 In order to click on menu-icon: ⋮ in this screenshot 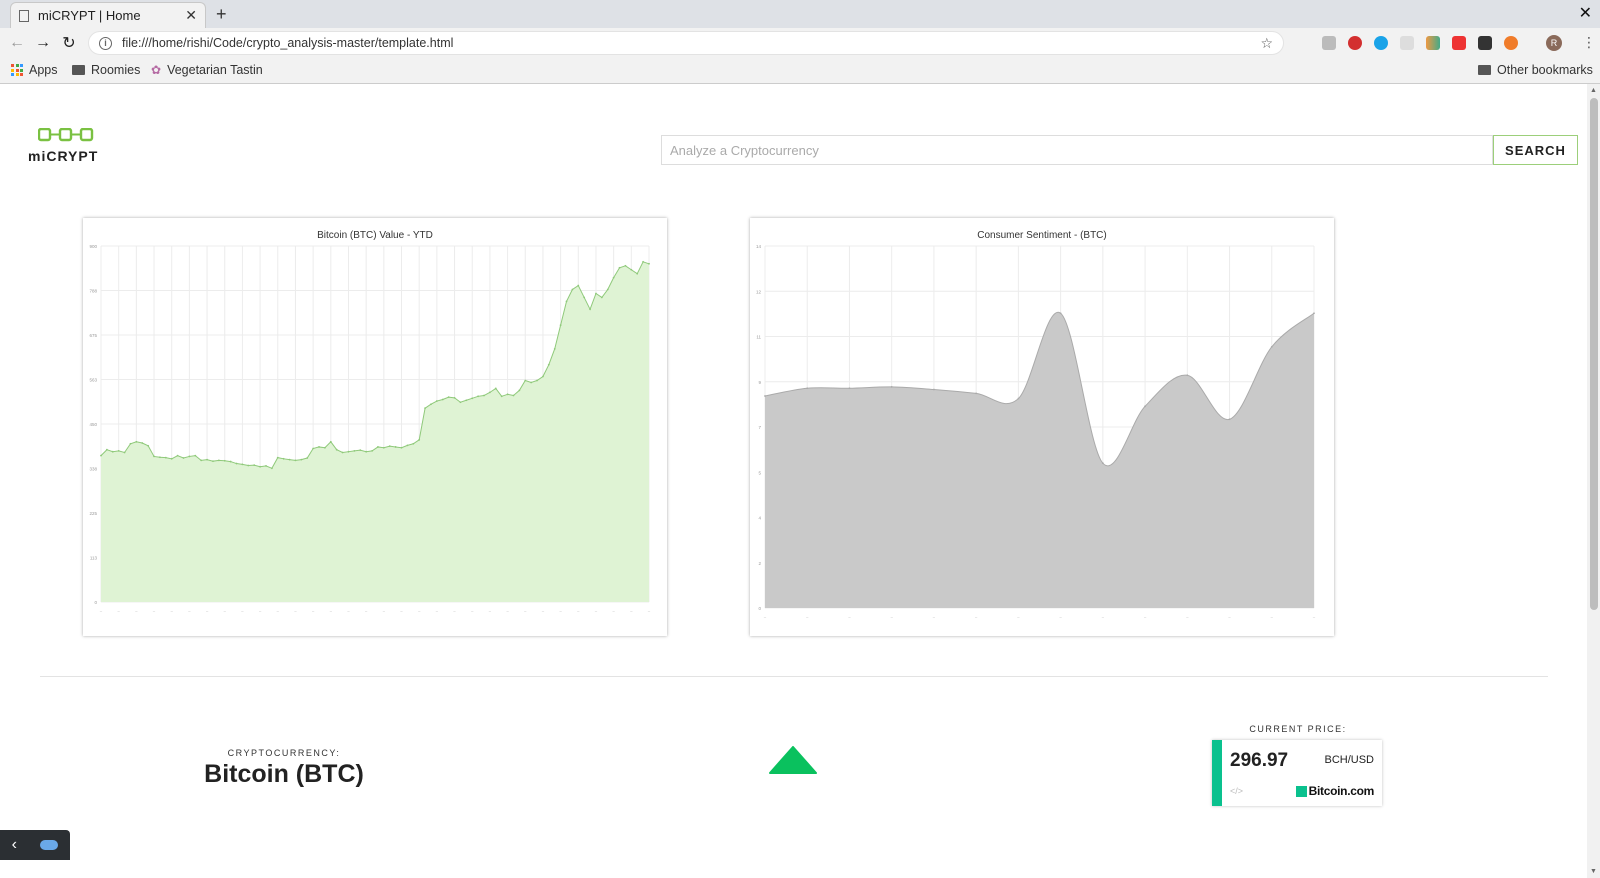, I will do `click(1589, 42)`.